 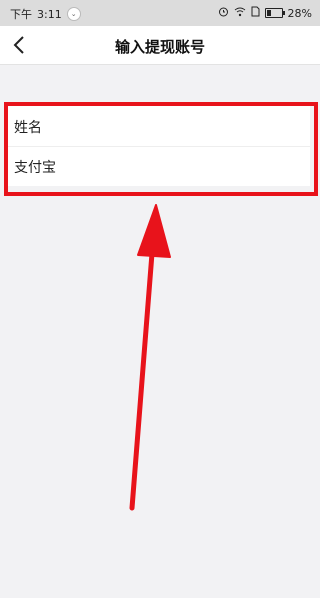 I want to click on battery-fill, so click(x=268, y=13).